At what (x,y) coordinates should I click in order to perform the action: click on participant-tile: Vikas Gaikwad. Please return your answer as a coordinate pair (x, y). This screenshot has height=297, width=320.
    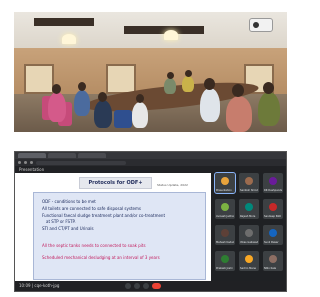
    Looking at the image, I should click on (249, 235).